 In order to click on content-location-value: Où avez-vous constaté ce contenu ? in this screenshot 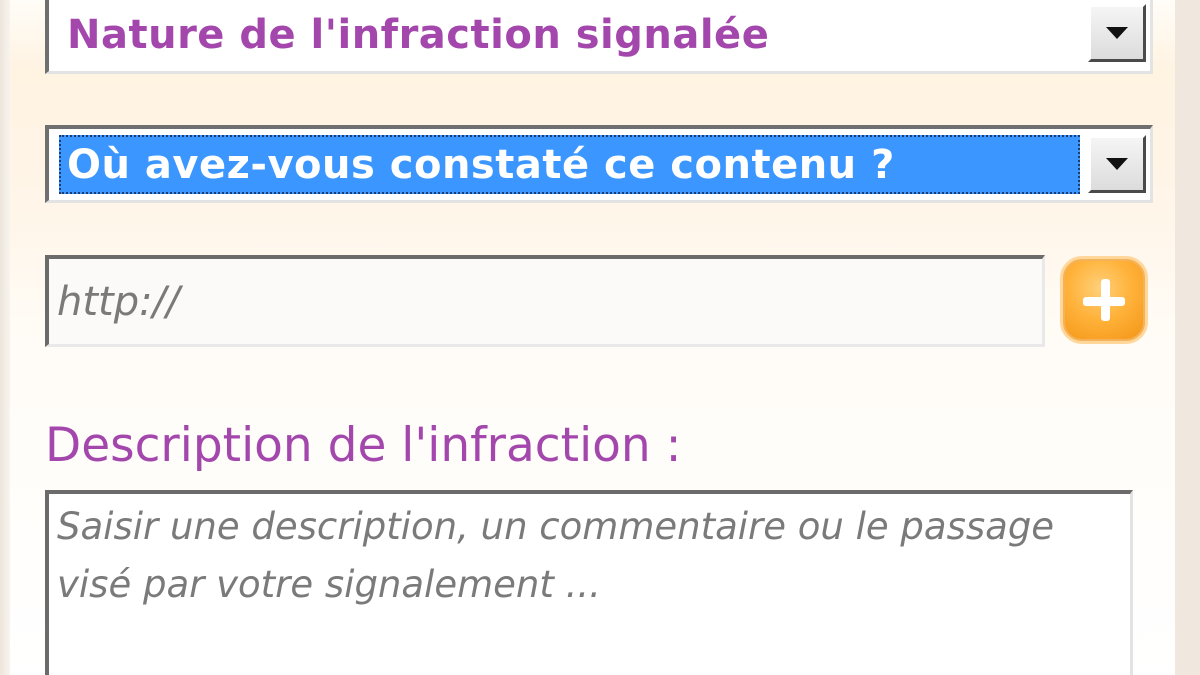, I will do `click(569, 164)`.